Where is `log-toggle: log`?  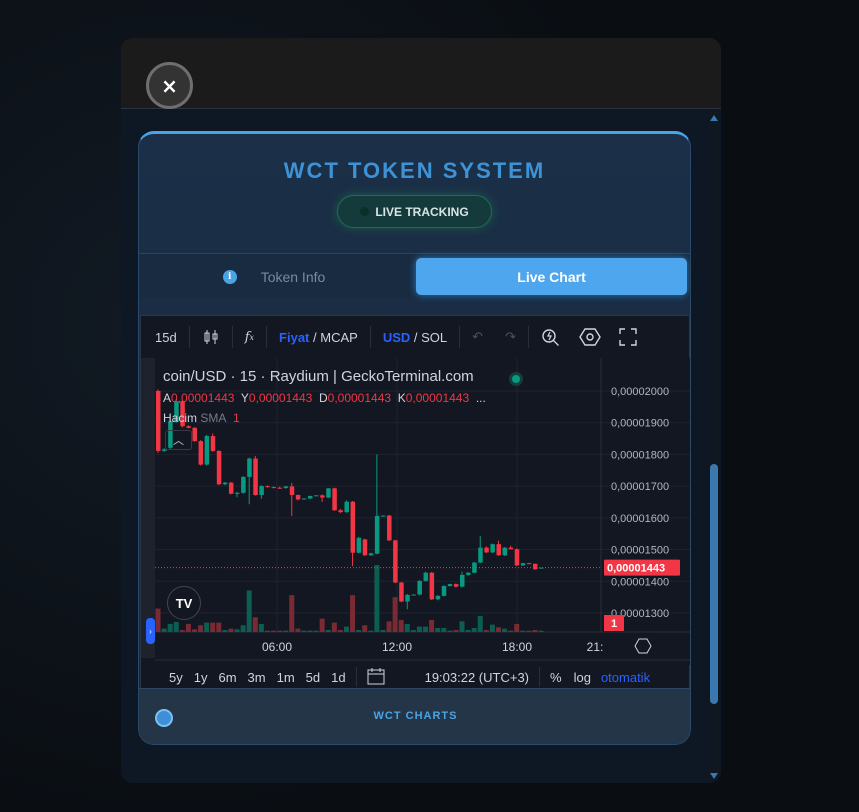 log-toggle: log is located at coordinates (582, 677).